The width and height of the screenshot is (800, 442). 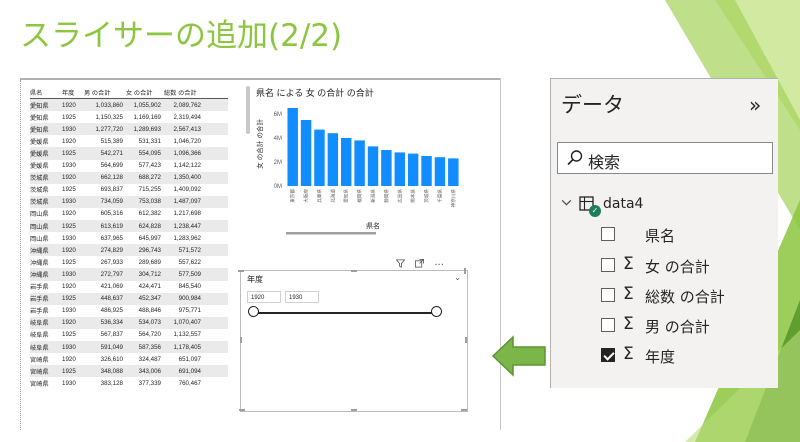 I want to click on slicer-end-handle, so click(x=436, y=311).